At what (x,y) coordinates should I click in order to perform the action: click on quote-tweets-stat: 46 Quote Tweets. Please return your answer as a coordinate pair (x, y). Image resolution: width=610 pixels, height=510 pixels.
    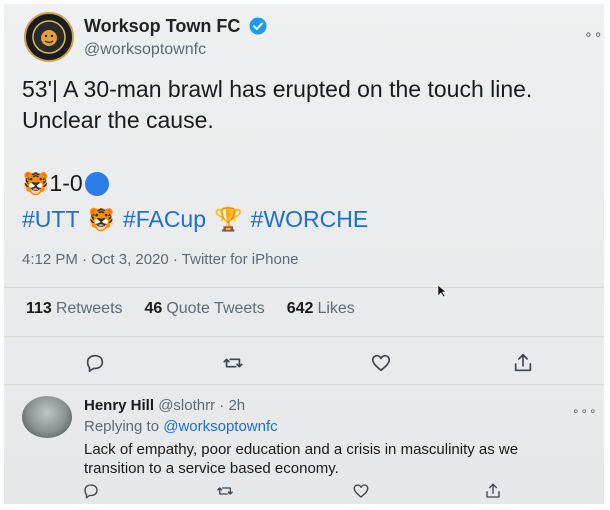
    Looking at the image, I should click on (205, 309).